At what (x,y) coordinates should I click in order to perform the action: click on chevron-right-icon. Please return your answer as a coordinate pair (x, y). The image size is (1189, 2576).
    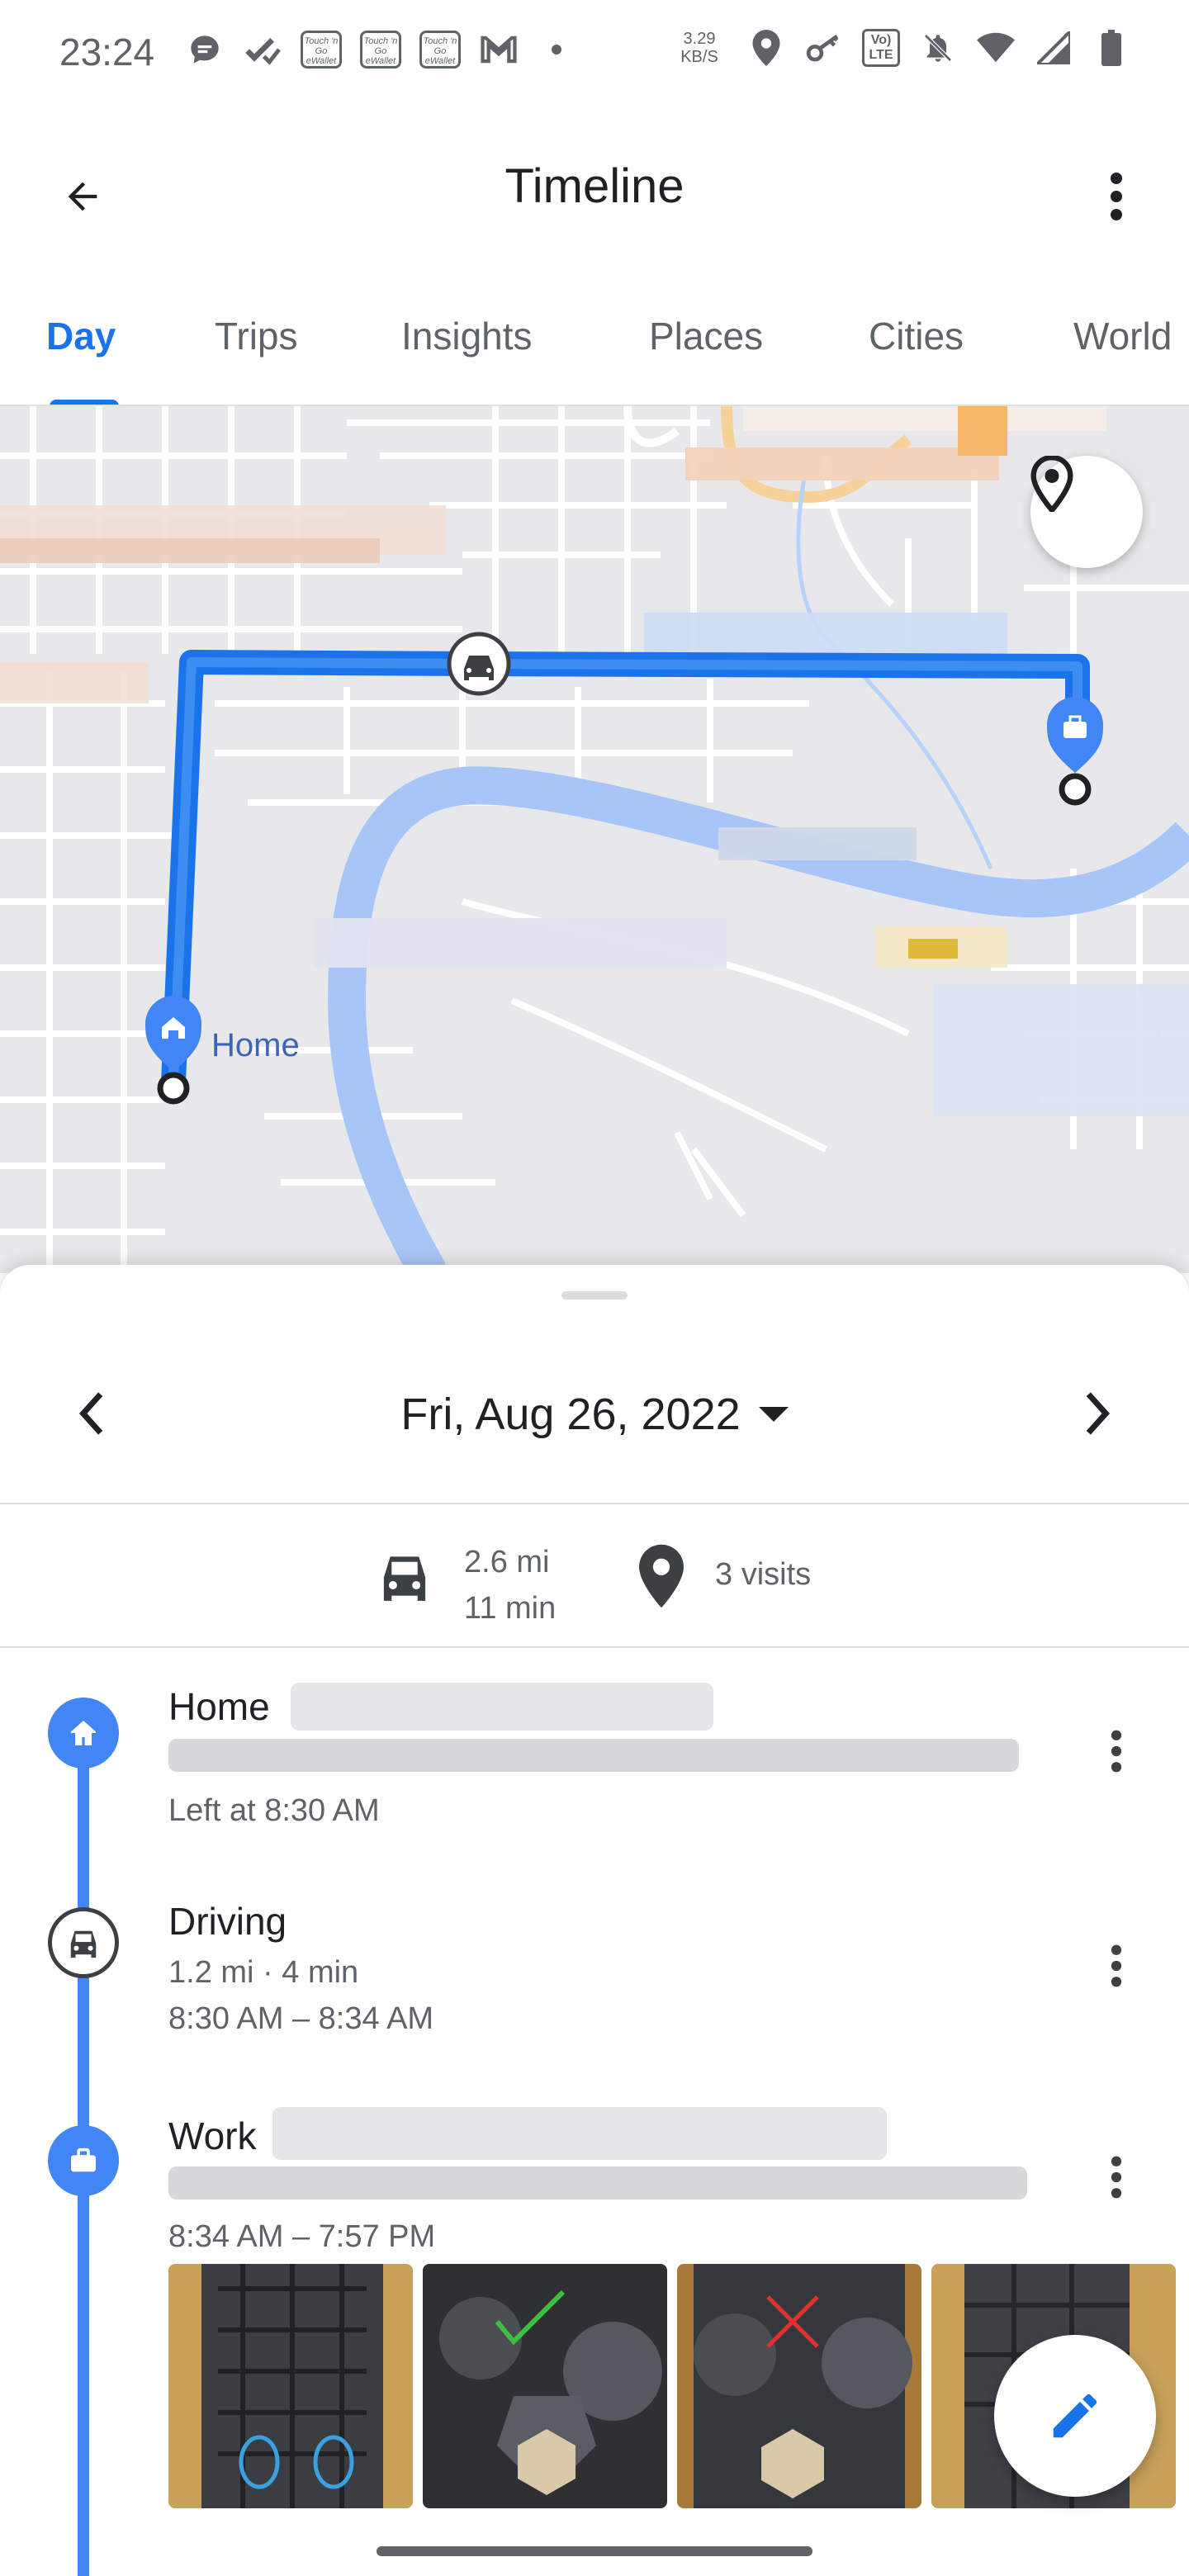
    Looking at the image, I should click on (1098, 1413).